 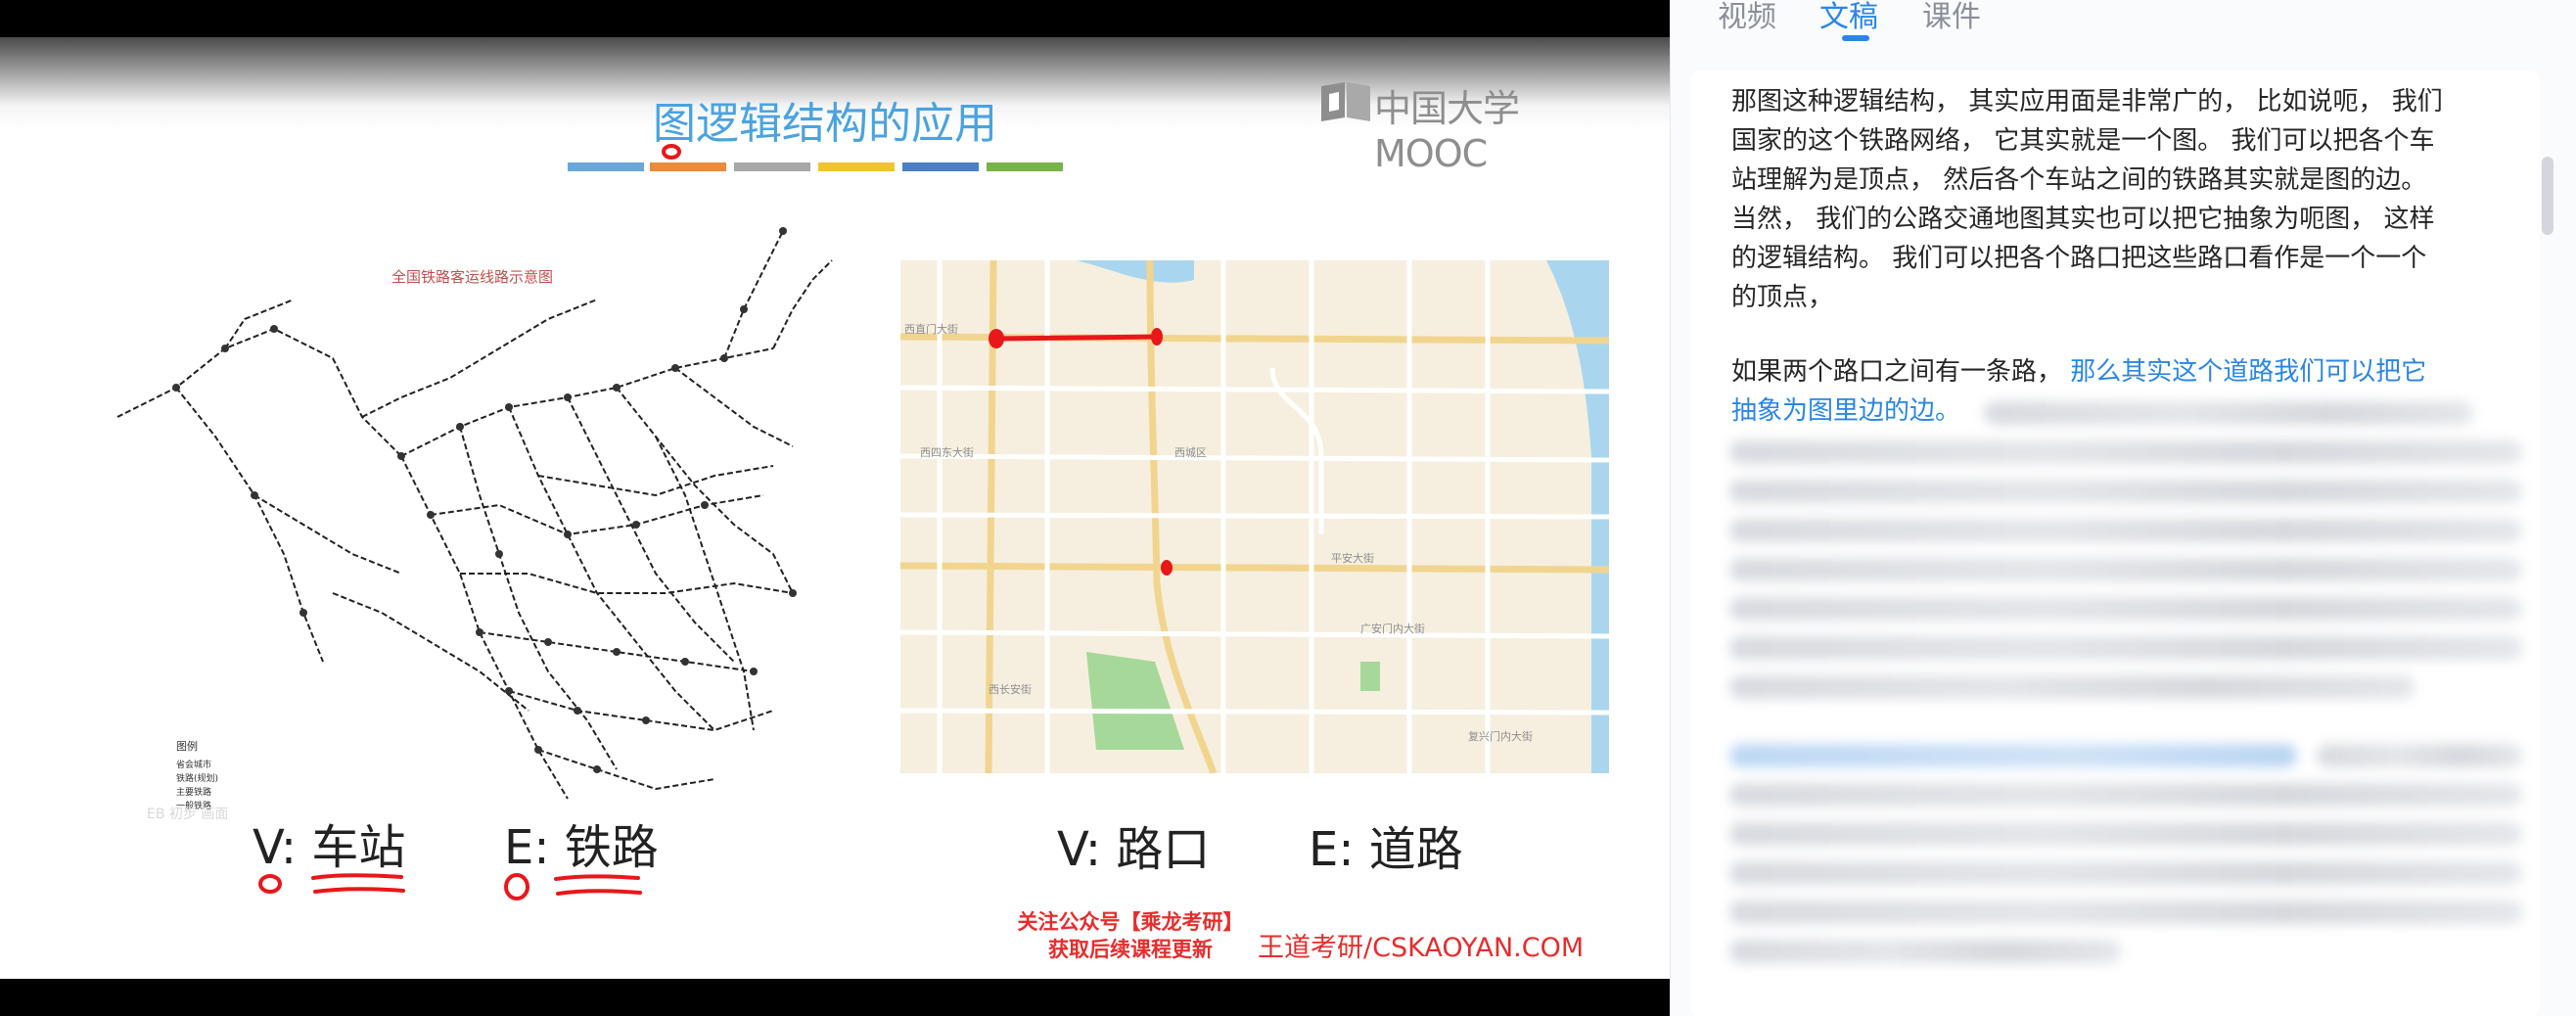 What do you see at coordinates (1393, 628) in the screenshot?
I see `street-label: 广安门内大街` at bounding box center [1393, 628].